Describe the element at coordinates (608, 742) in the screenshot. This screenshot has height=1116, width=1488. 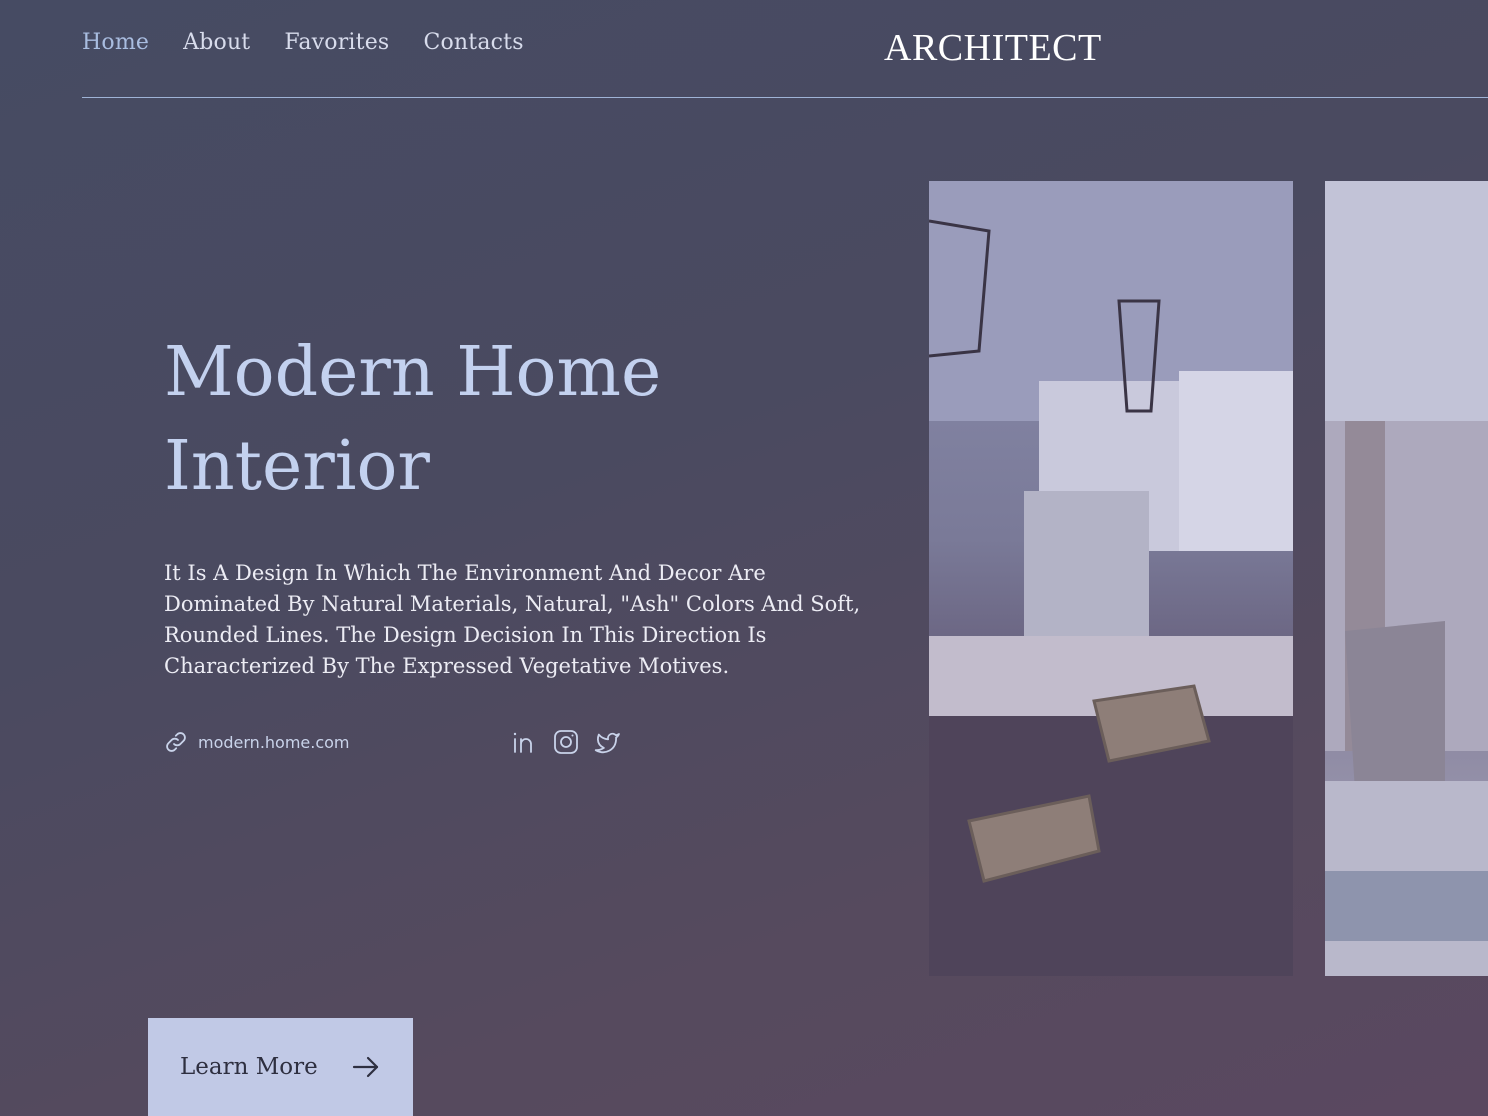
I see `twitter-icon` at that location.